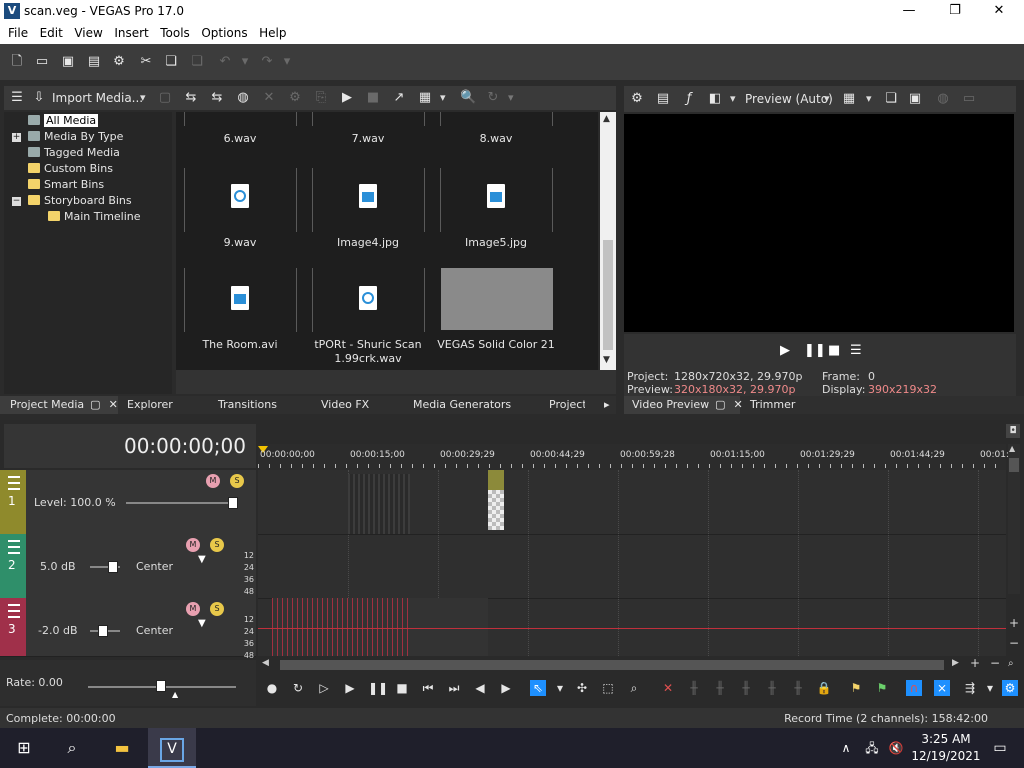  I want to click on snapping-icon: ∩, so click(914, 688).